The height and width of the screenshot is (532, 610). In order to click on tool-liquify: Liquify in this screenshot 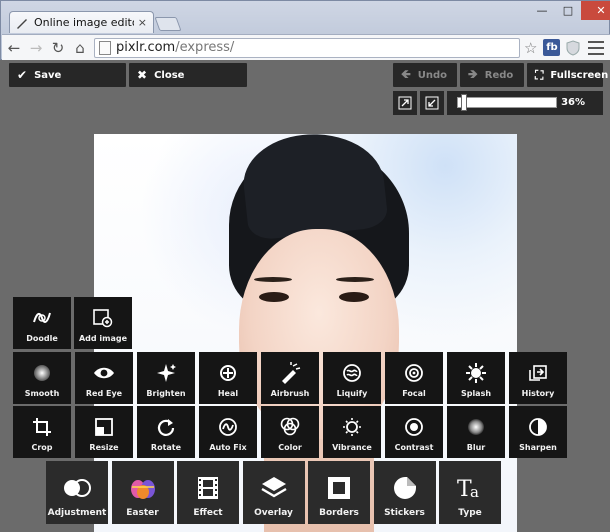, I will do `click(352, 378)`.